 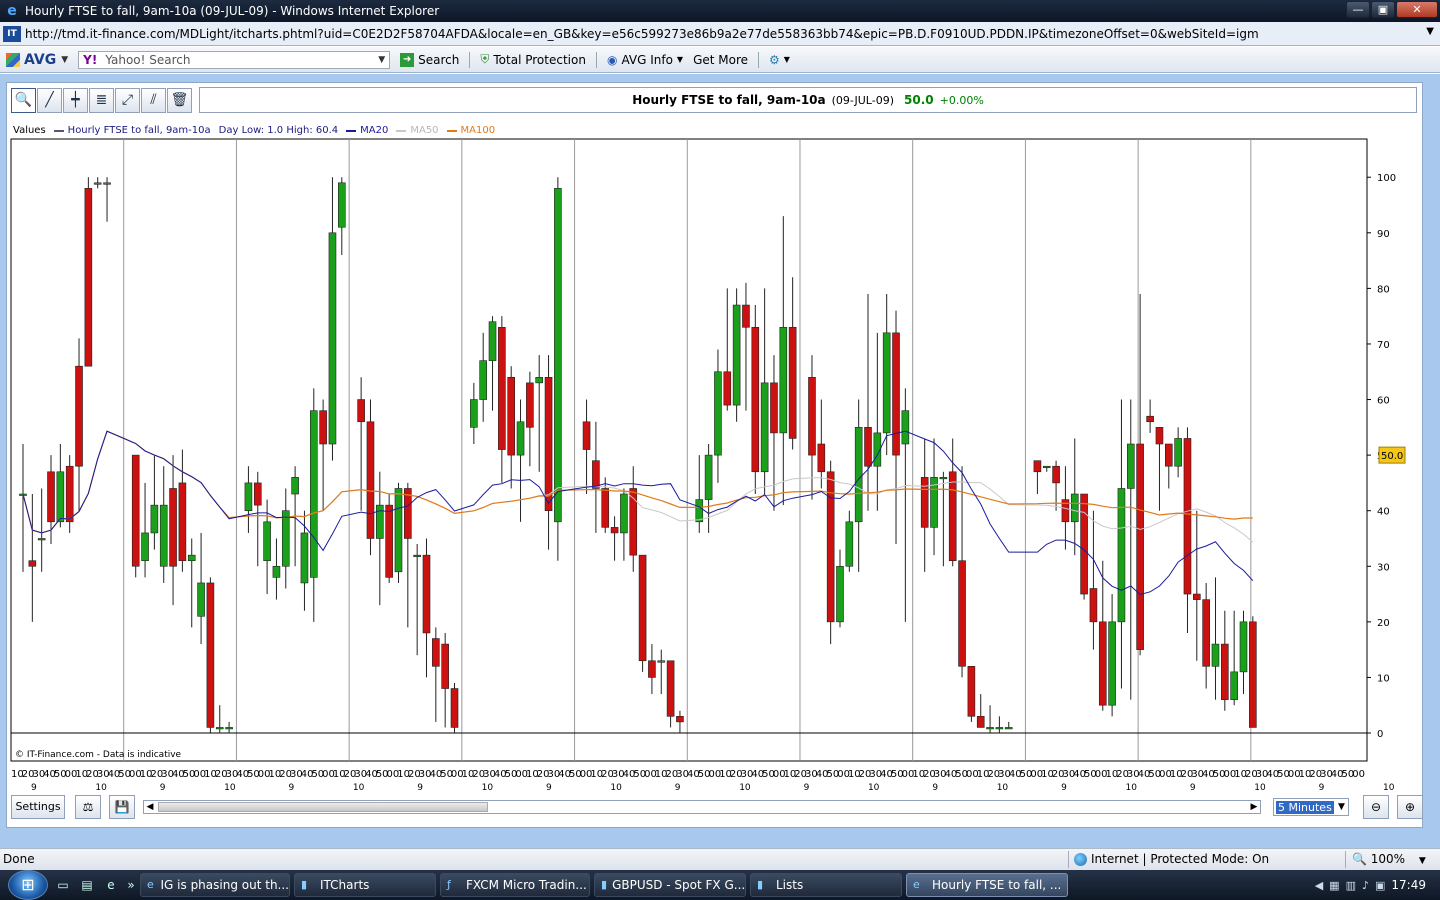 What do you see at coordinates (75, 100) in the screenshot?
I see `horizontal-line-tool-icon: ┿` at bounding box center [75, 100].